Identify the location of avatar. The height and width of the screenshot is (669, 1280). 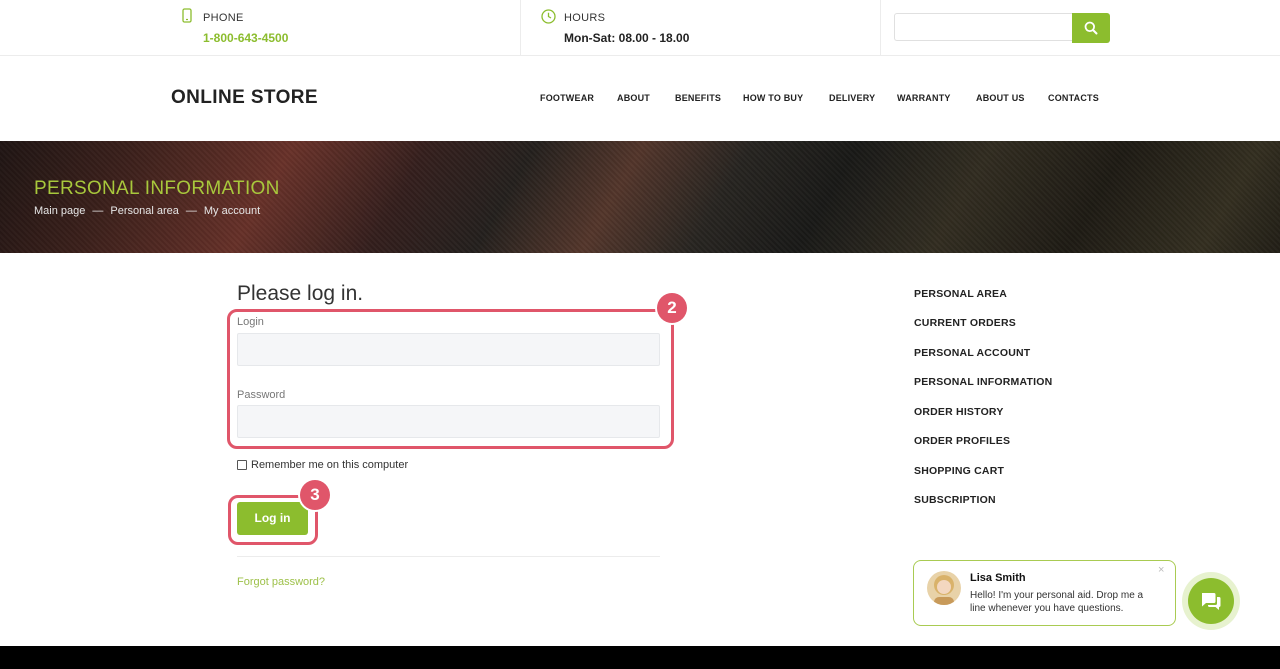
(944, 588).